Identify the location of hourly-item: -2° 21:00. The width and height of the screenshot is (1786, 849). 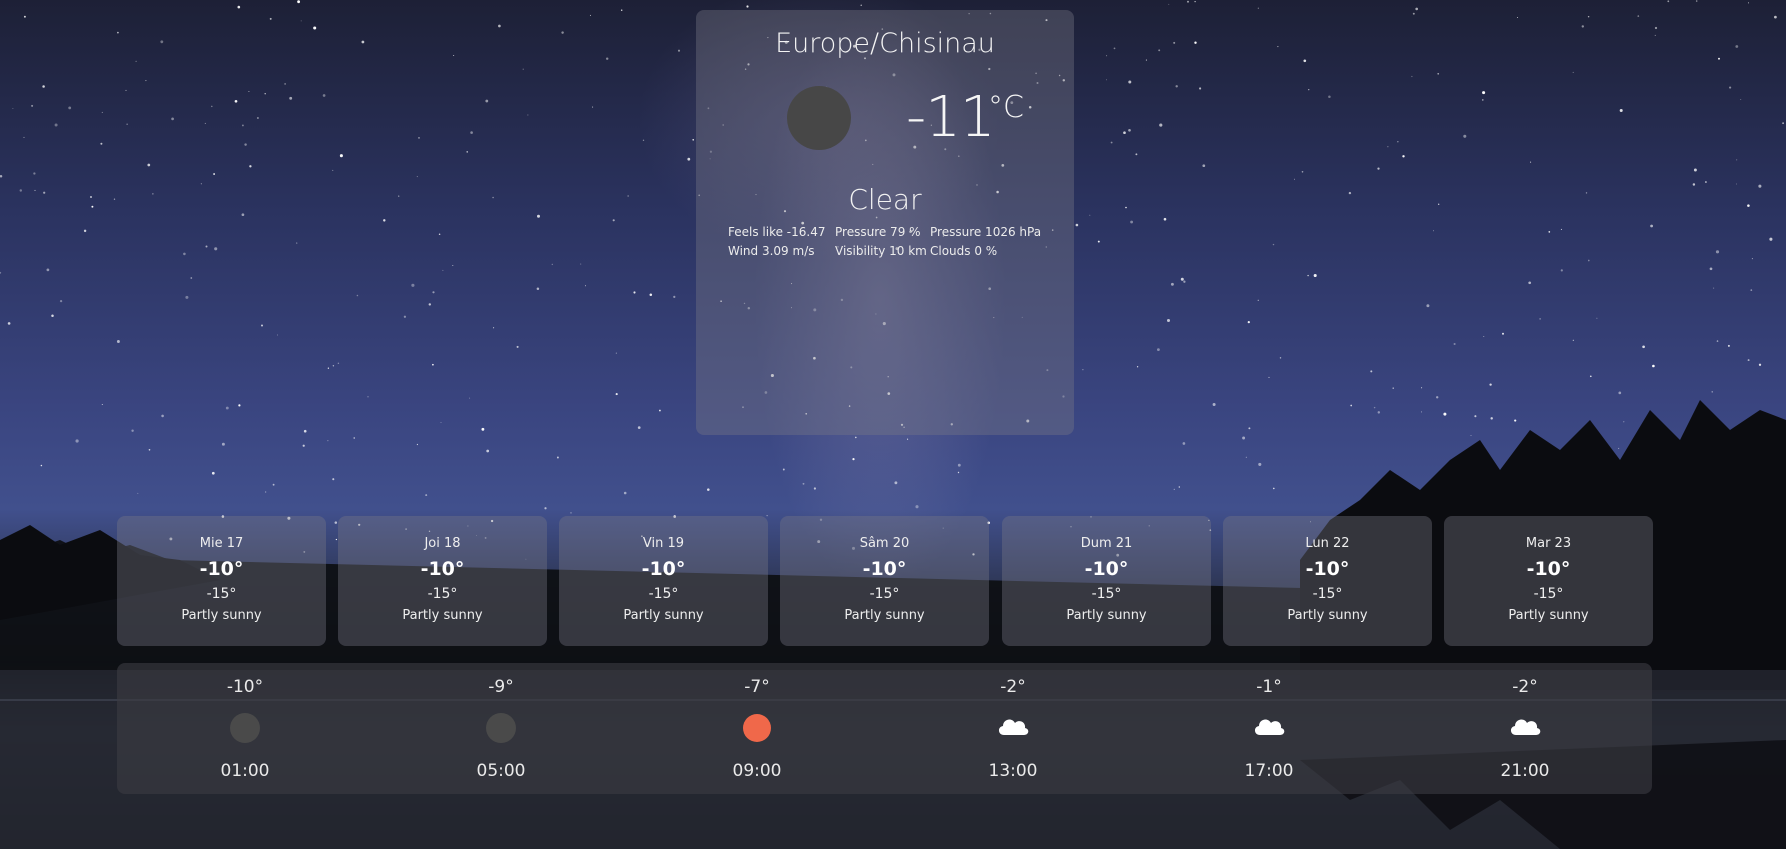
(1525, 728).